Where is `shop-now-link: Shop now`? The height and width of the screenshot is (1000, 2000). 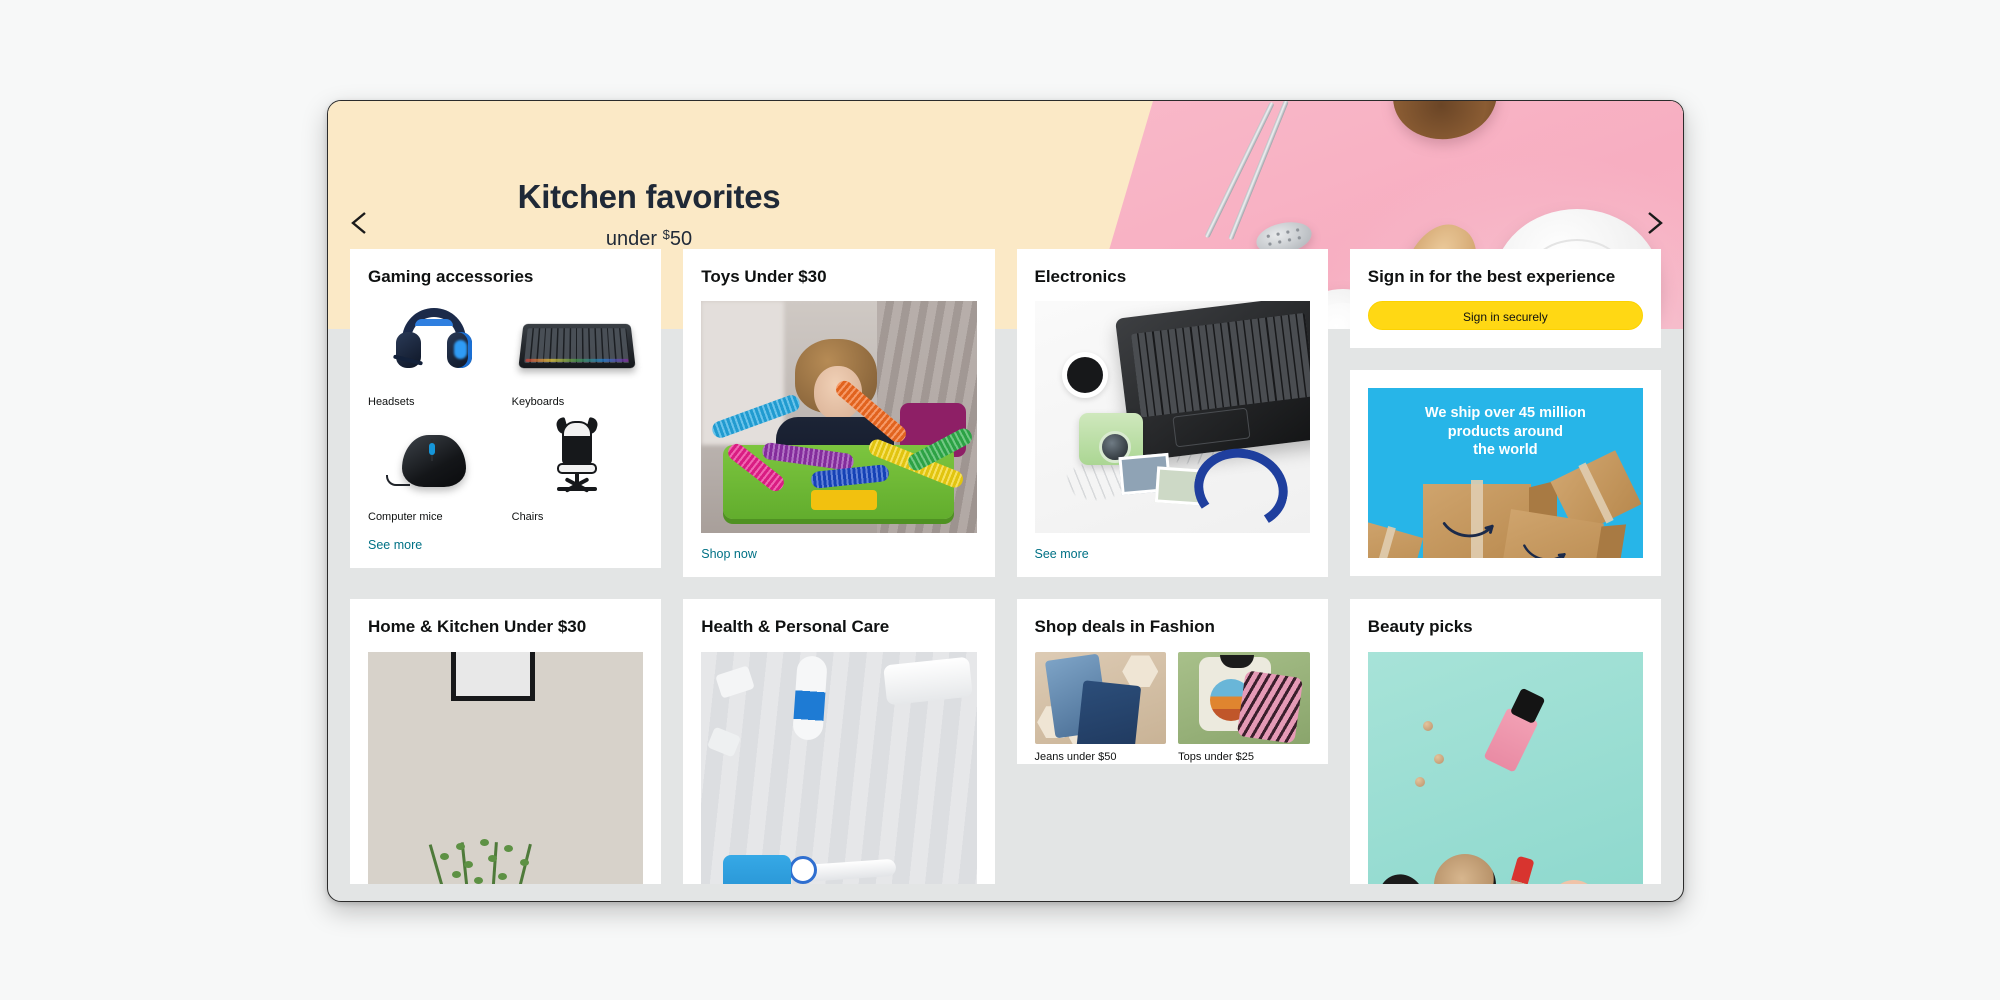 shop-now-link: Shop now is located at coordinates (838, 555).